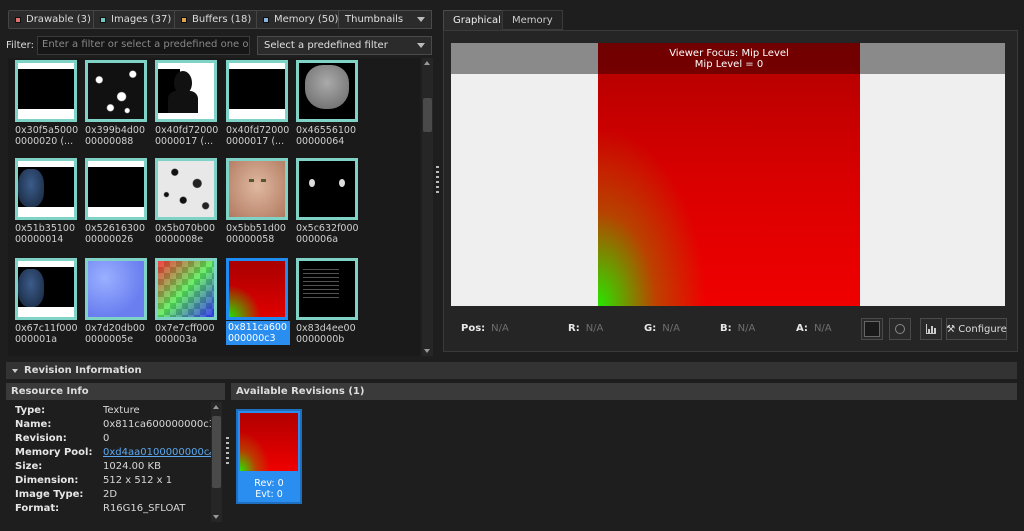 Image resolution: width=1024 pixels, height=531 pixels. What do you see at coordinates (729, 64) in the screenshot?
I see `mip-level-label: Mip Level = 0` at bounding box center [729, 64].